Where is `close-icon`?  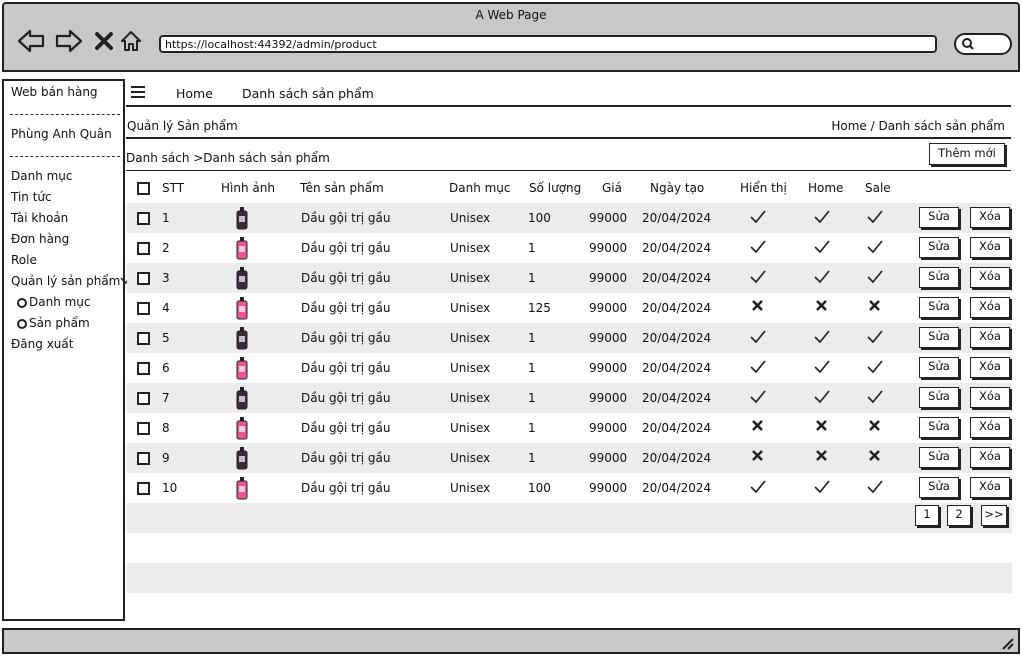
close-icon is located at coordinates (104, 41).